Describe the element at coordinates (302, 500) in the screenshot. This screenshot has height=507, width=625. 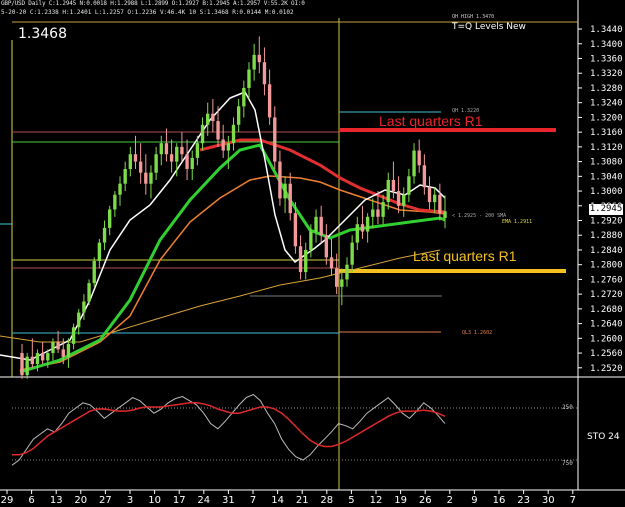
I see `date-tick-label: 21` at that location.